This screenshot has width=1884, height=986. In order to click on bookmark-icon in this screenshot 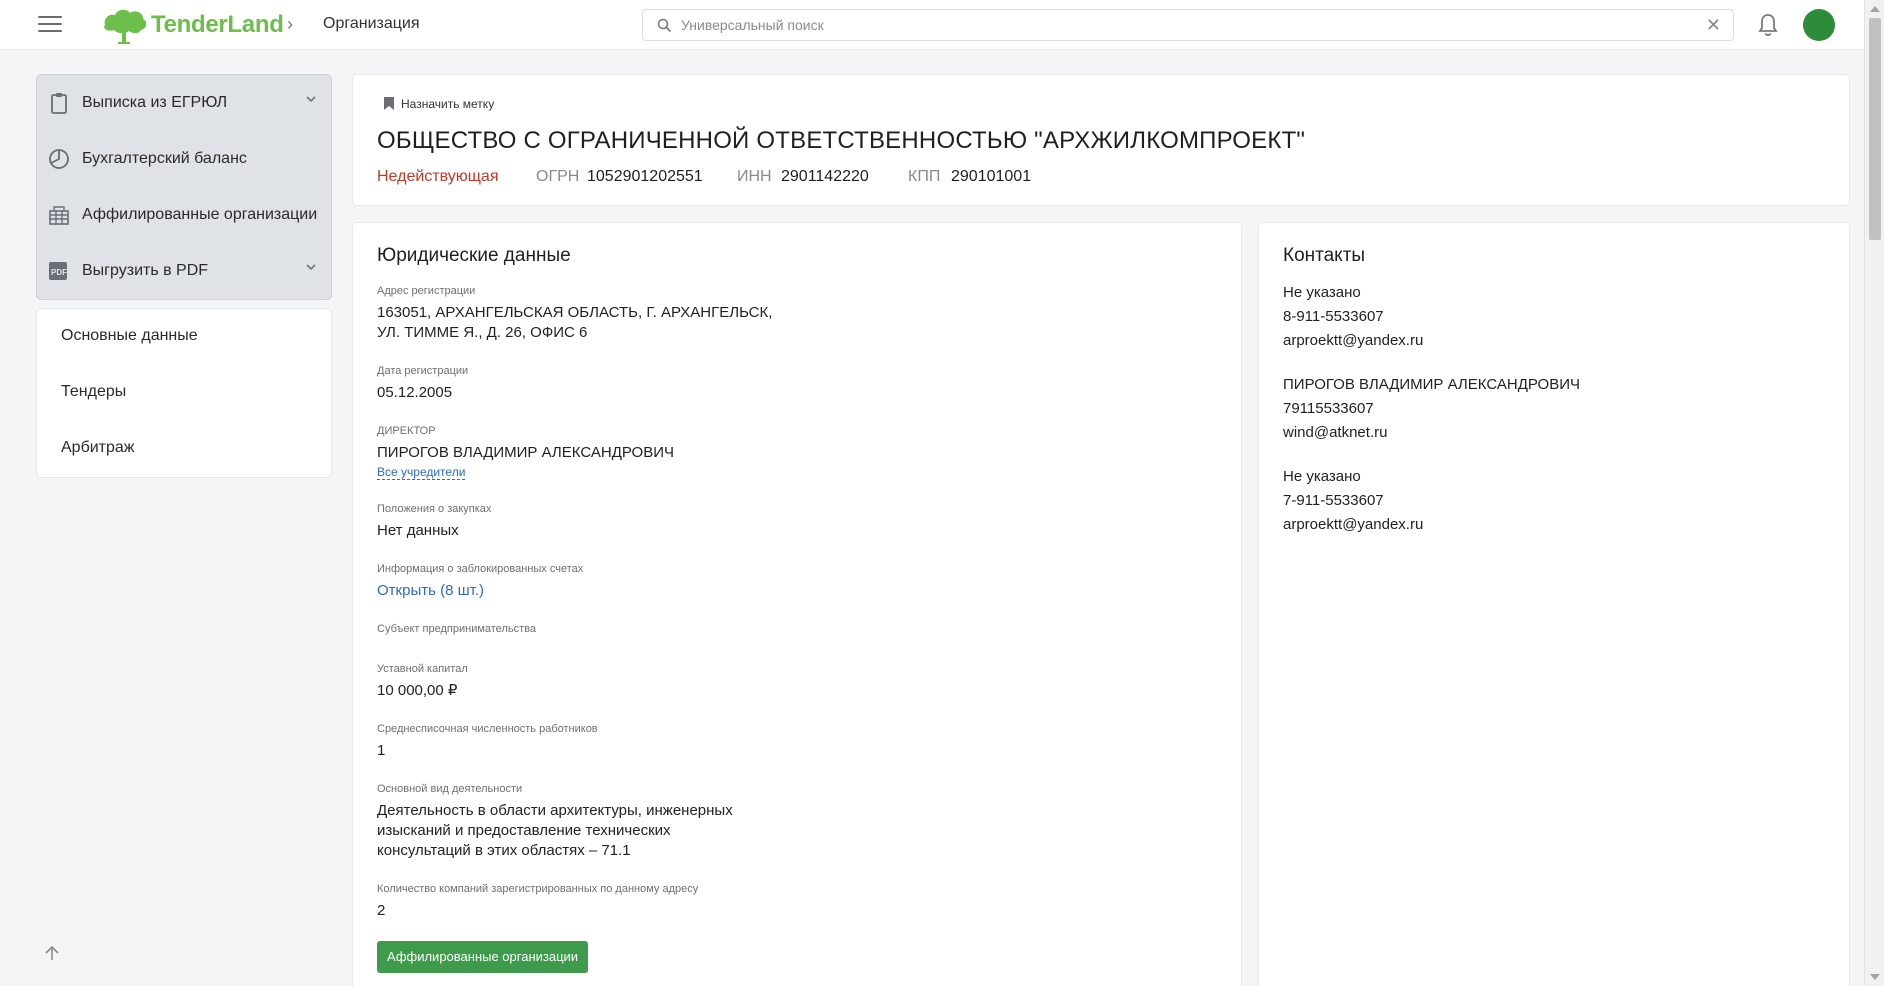, I will do `click(389, 103)`.